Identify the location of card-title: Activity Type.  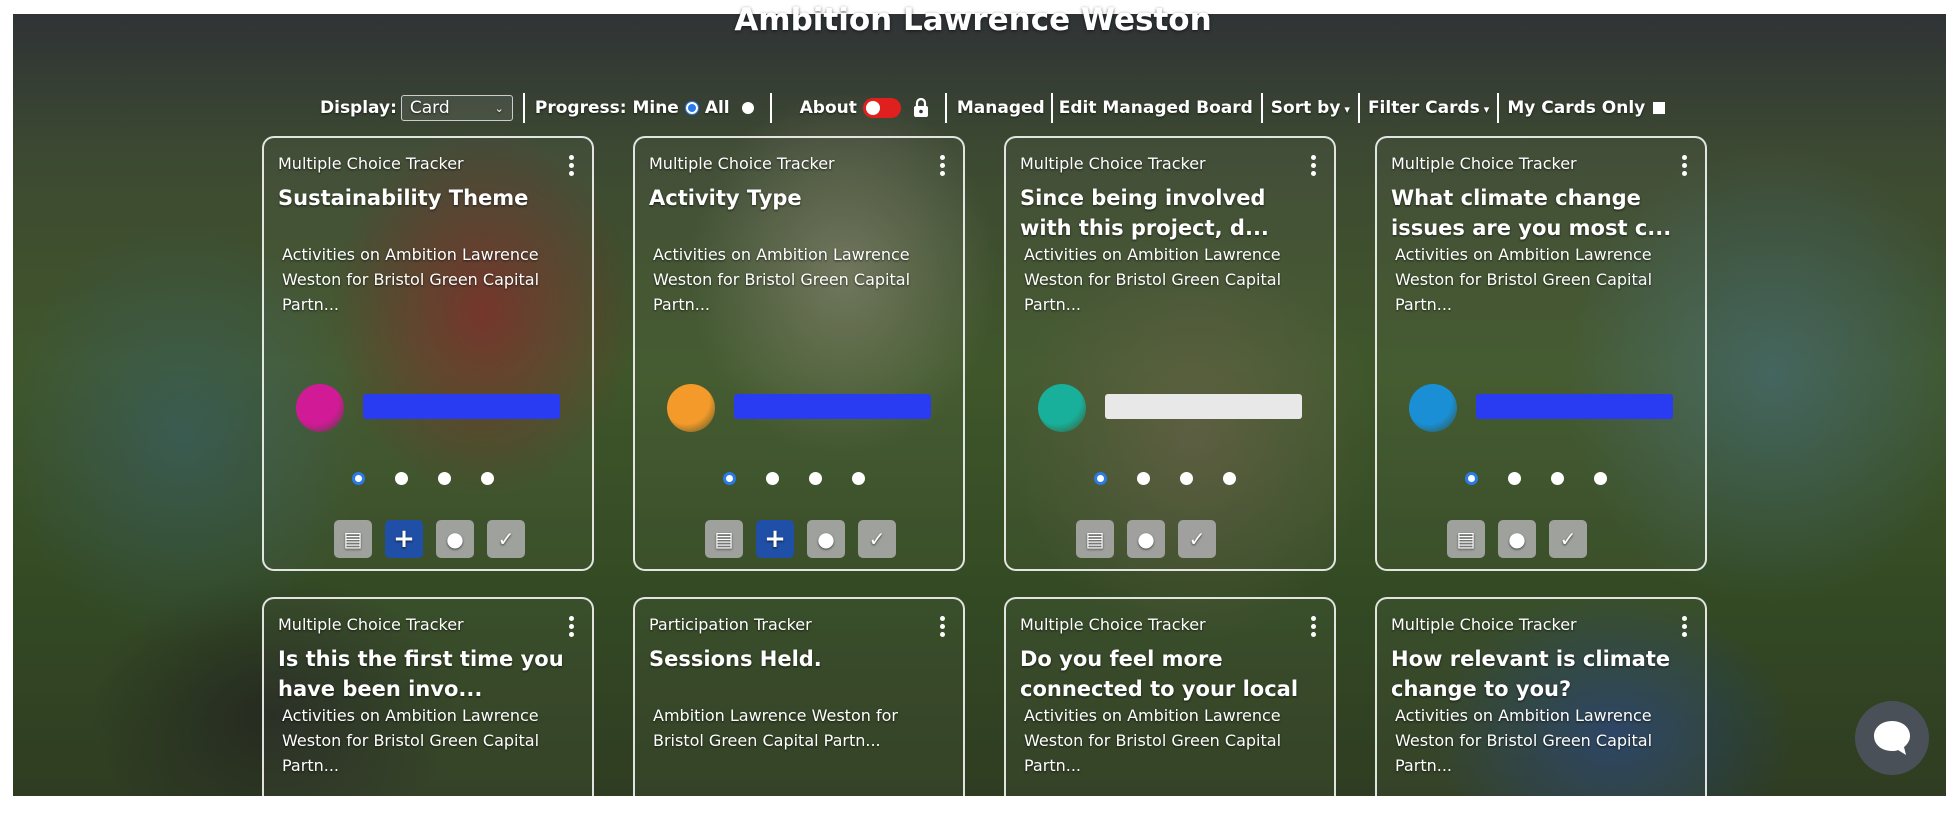
(794, 198).